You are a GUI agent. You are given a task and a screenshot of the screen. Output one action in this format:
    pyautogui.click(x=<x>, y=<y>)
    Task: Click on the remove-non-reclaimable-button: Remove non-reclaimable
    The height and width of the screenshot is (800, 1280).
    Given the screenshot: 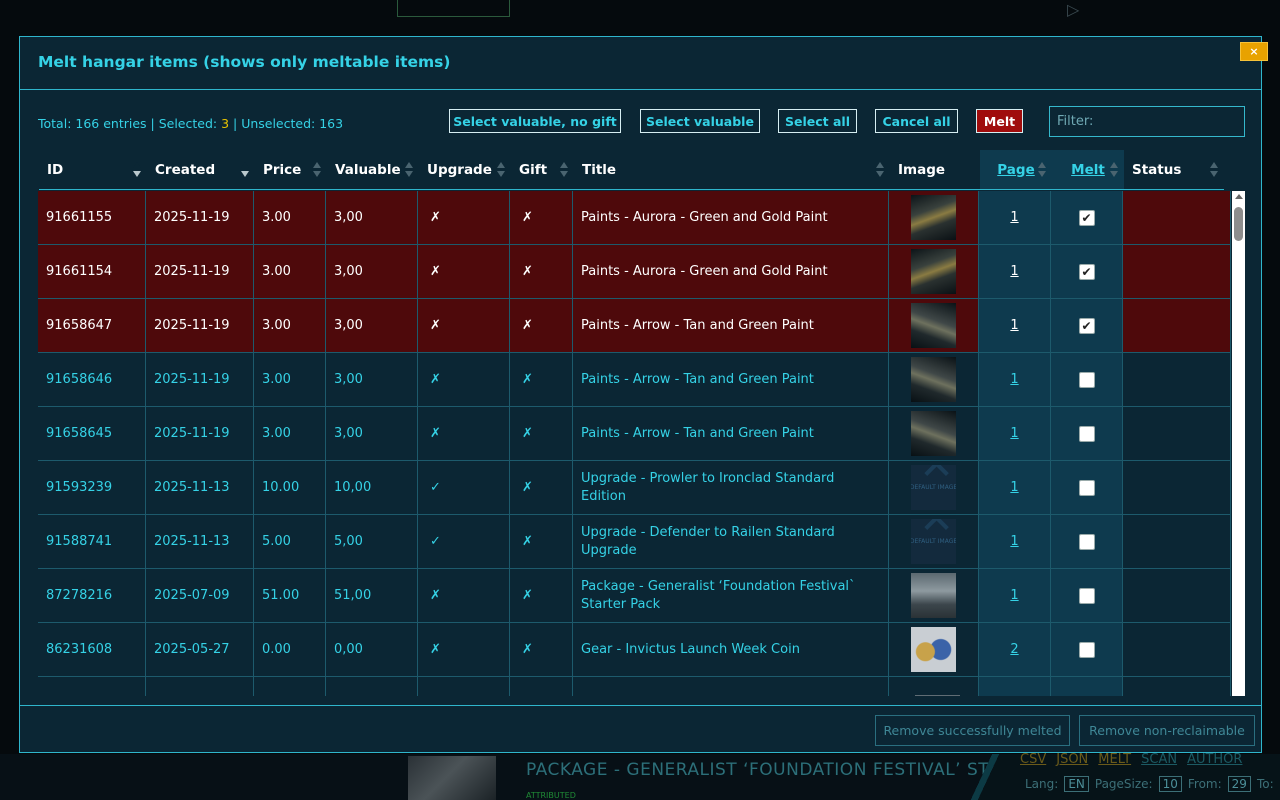 What is the action you would take?
    pyautogui.click(x=1167, y=730)
    